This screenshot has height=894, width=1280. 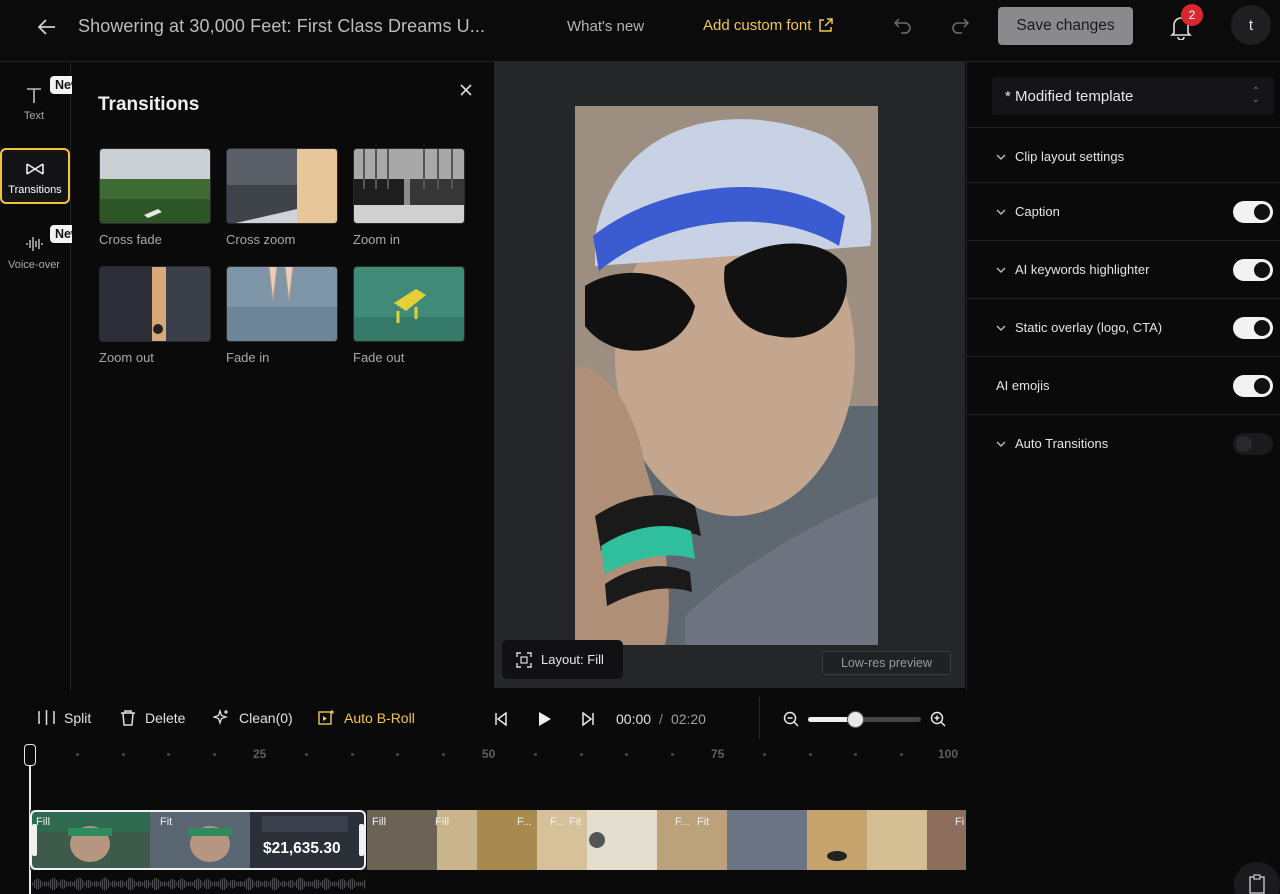 What do you see at coordinates (155, 186) in the screenshot?
I see `transition-cross-fade` at bounding box center [155, 186].